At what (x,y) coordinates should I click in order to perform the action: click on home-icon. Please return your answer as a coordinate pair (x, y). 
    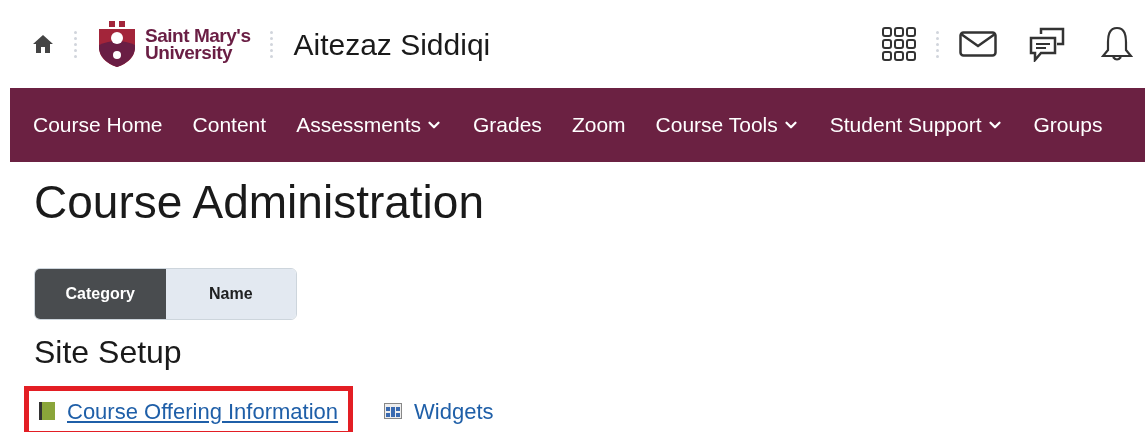
    Looking at the image, I should click on (43, 44).